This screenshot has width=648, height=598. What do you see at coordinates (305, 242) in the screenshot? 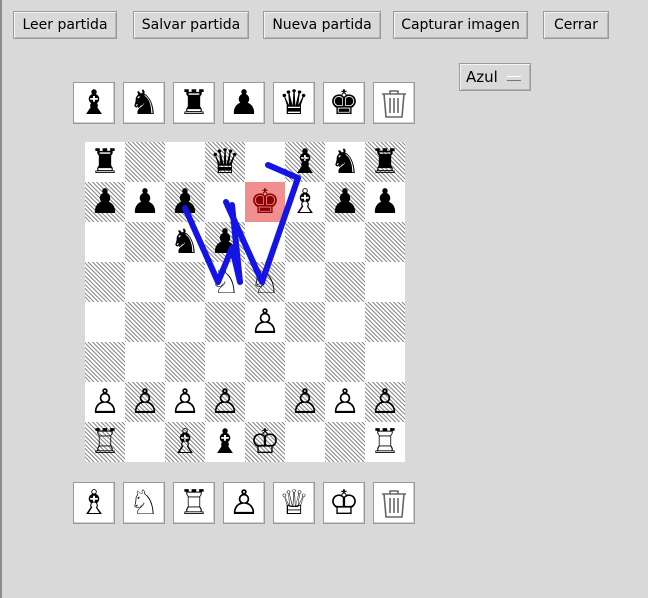
I see `square-f6` at bounding box center [305, 242].